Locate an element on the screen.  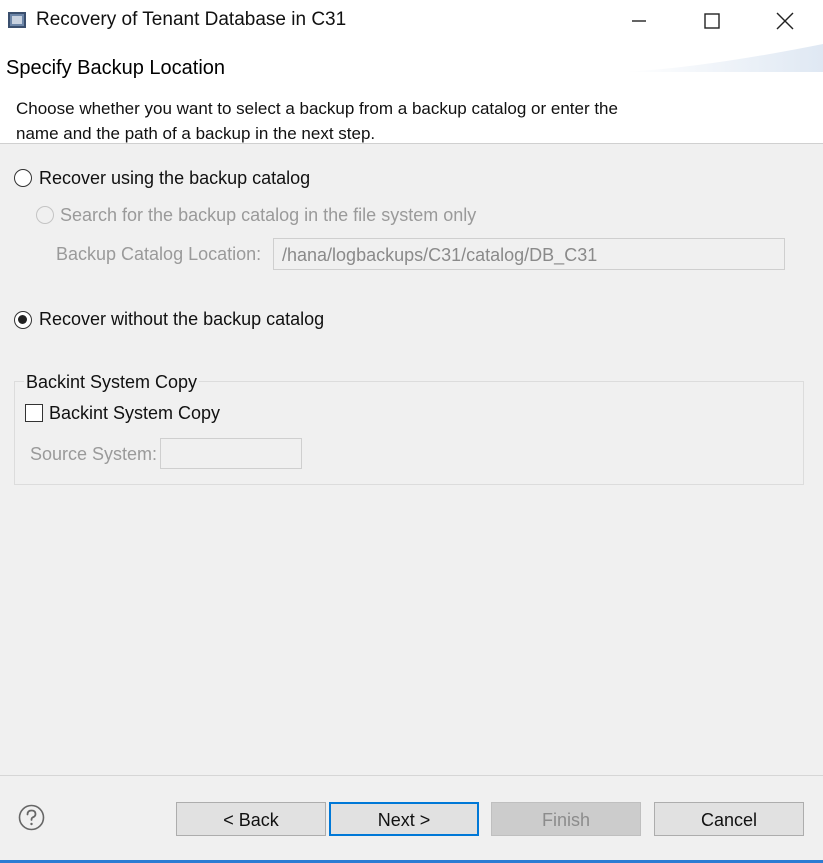
radio-selected-dot is located at coordinates (22, 319).